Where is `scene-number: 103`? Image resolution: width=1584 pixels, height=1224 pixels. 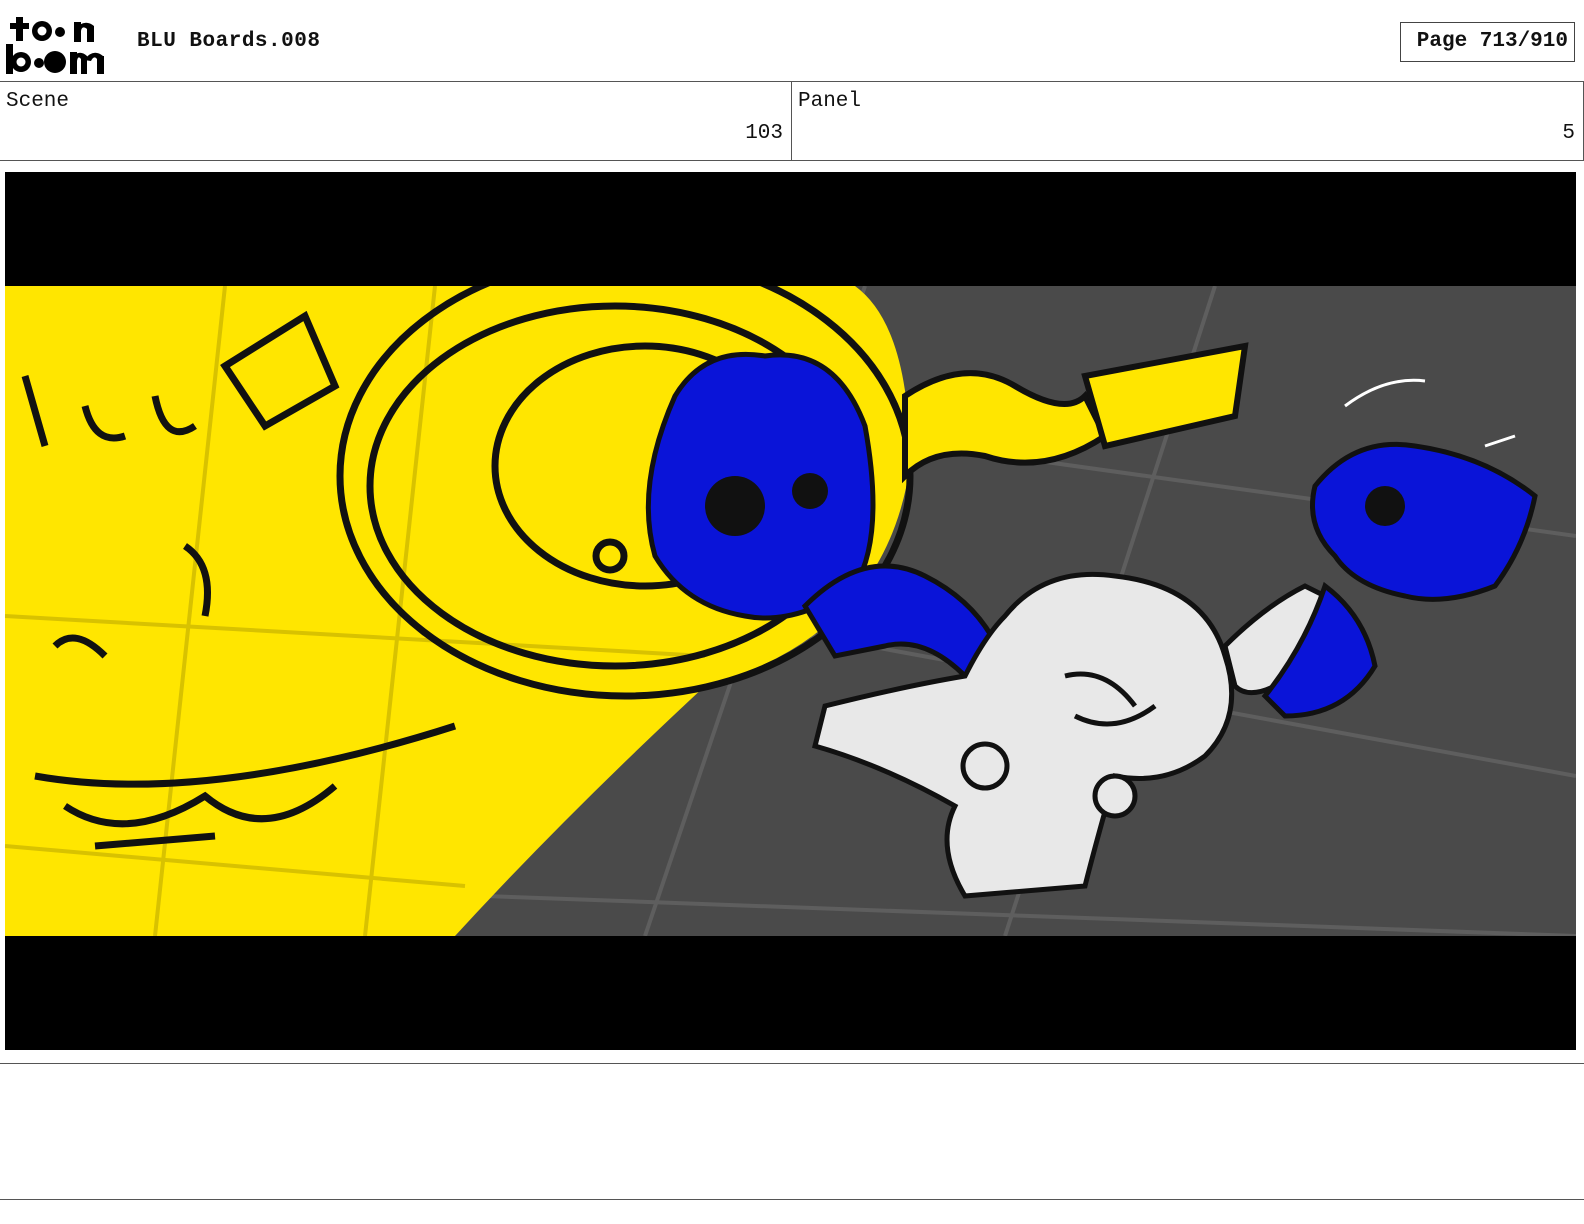 scene-number: 103 is located at coordinates (764, 133).